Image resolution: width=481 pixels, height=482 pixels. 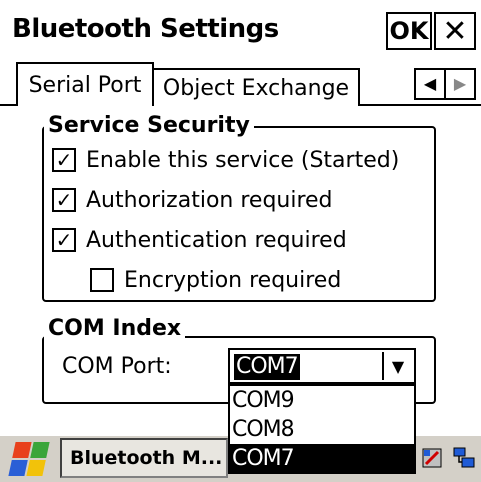 I want to click on window-title: Bluetooth Settings, so click(x=145, y=29).